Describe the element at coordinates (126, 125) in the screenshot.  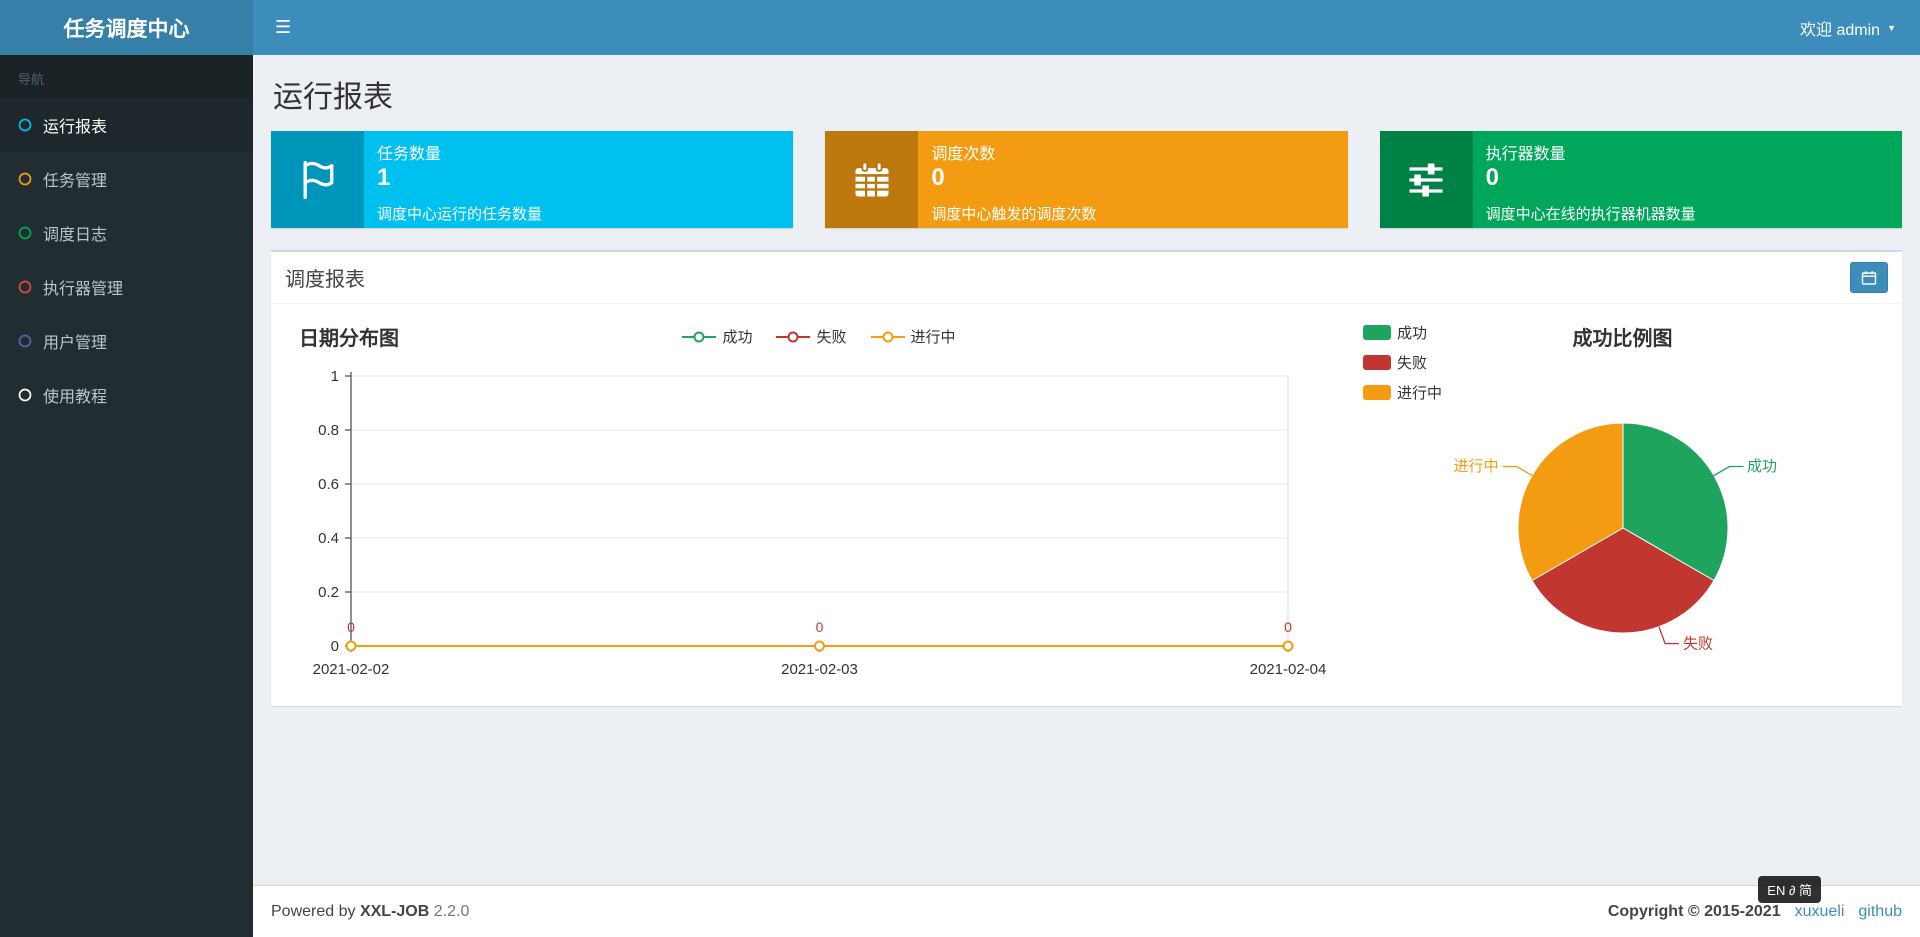
I see `sidebar-item-run-report: 运行报表` at that location.